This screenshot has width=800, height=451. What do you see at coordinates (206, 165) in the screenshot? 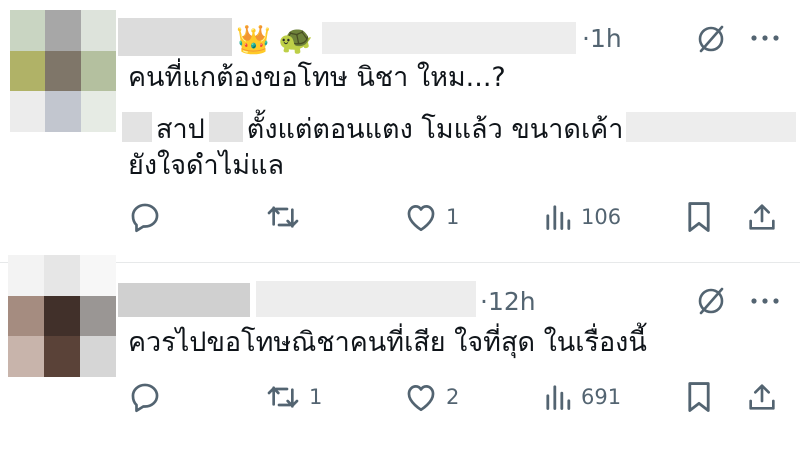
I see `post-text-line-3: ยังใจดำไม่แล` at bounding box center [206, 165].